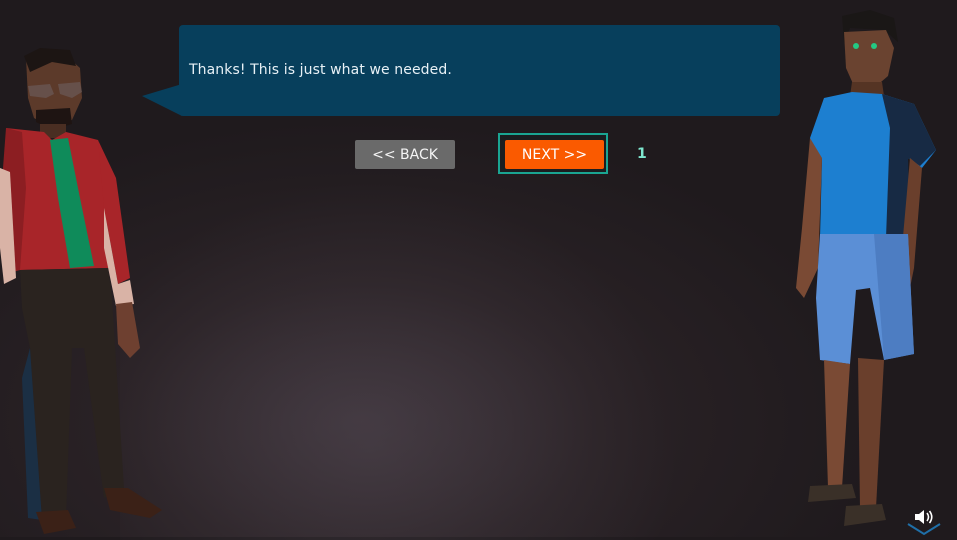 This screenshot has height=540, width=957. Describe the element at coordinates (924, 529) in the screenshot. I see `chevron-down-icon` at that location.